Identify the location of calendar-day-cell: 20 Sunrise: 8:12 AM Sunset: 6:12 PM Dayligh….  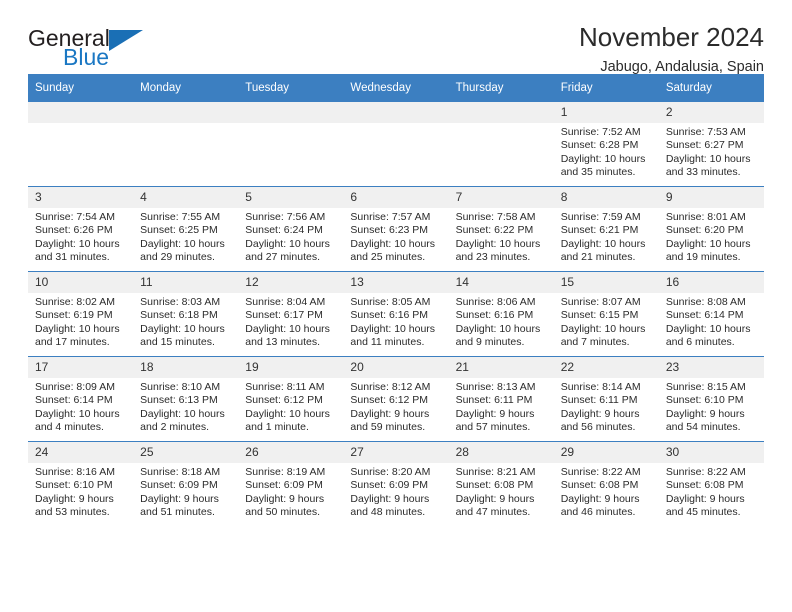
(396, 399).